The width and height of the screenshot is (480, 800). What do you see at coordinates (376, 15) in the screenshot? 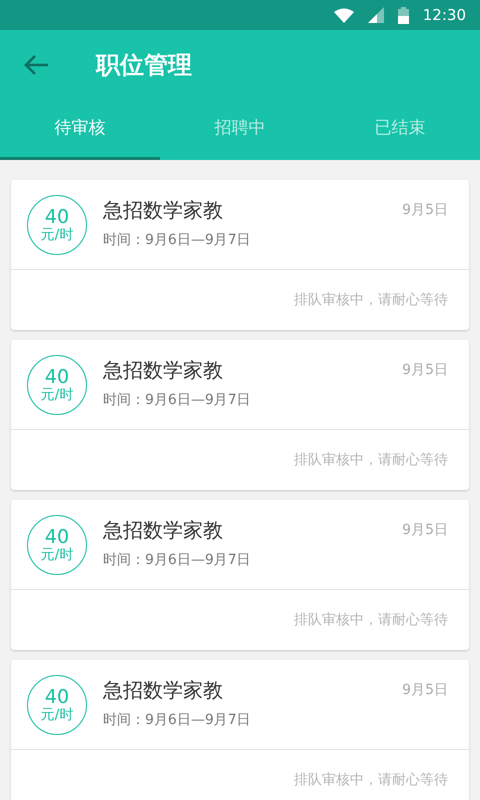
I see `signal-icon` at bounding box center [376, 15].